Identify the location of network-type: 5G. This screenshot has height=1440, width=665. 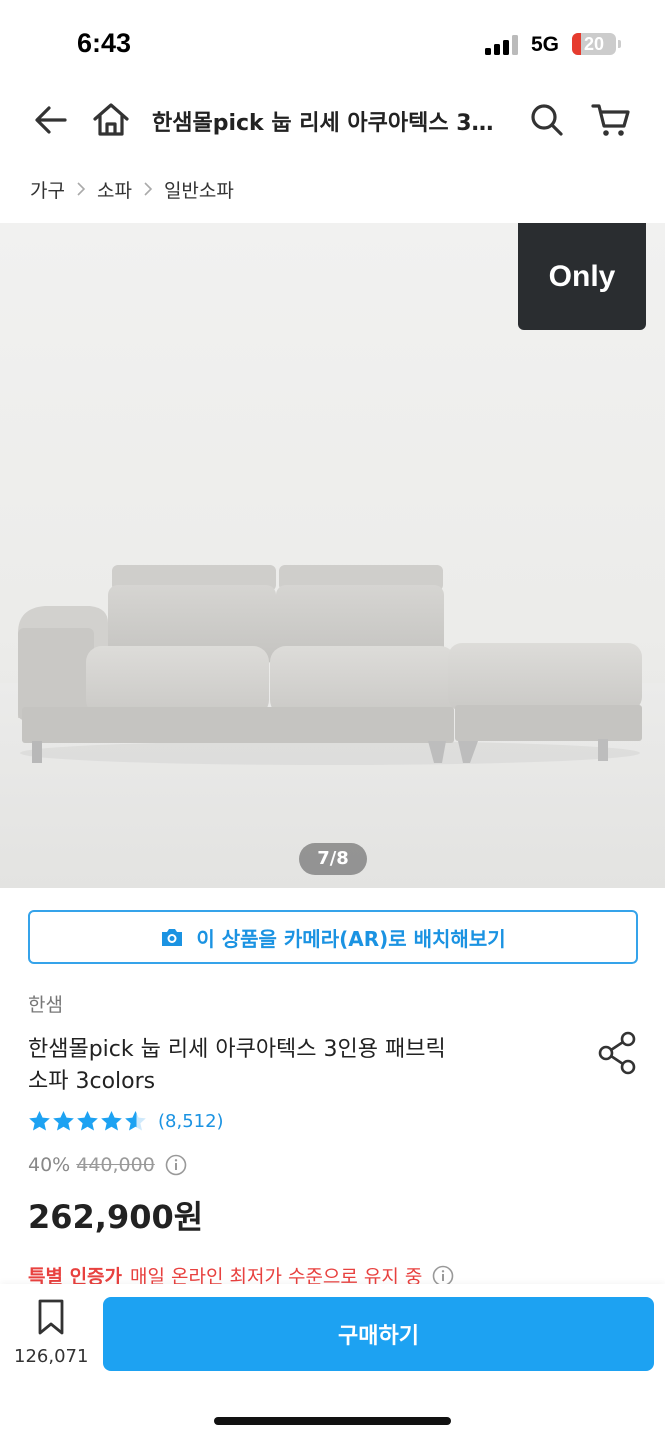
(545, 44).